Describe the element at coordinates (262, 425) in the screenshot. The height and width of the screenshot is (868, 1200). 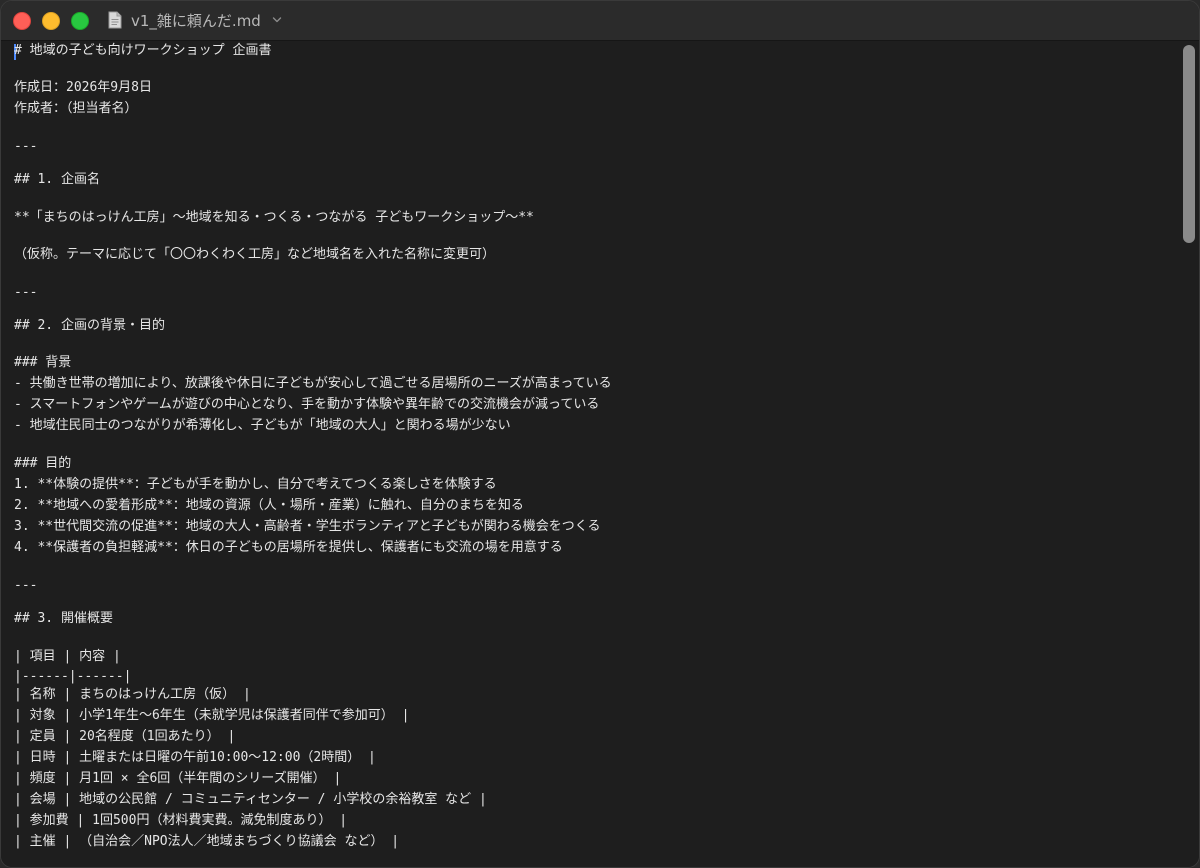
I see `editor-line: - 地域住民同士のつながりが希薄化し、子どもが「地域の大人」と関わる場が少ない` at that location.